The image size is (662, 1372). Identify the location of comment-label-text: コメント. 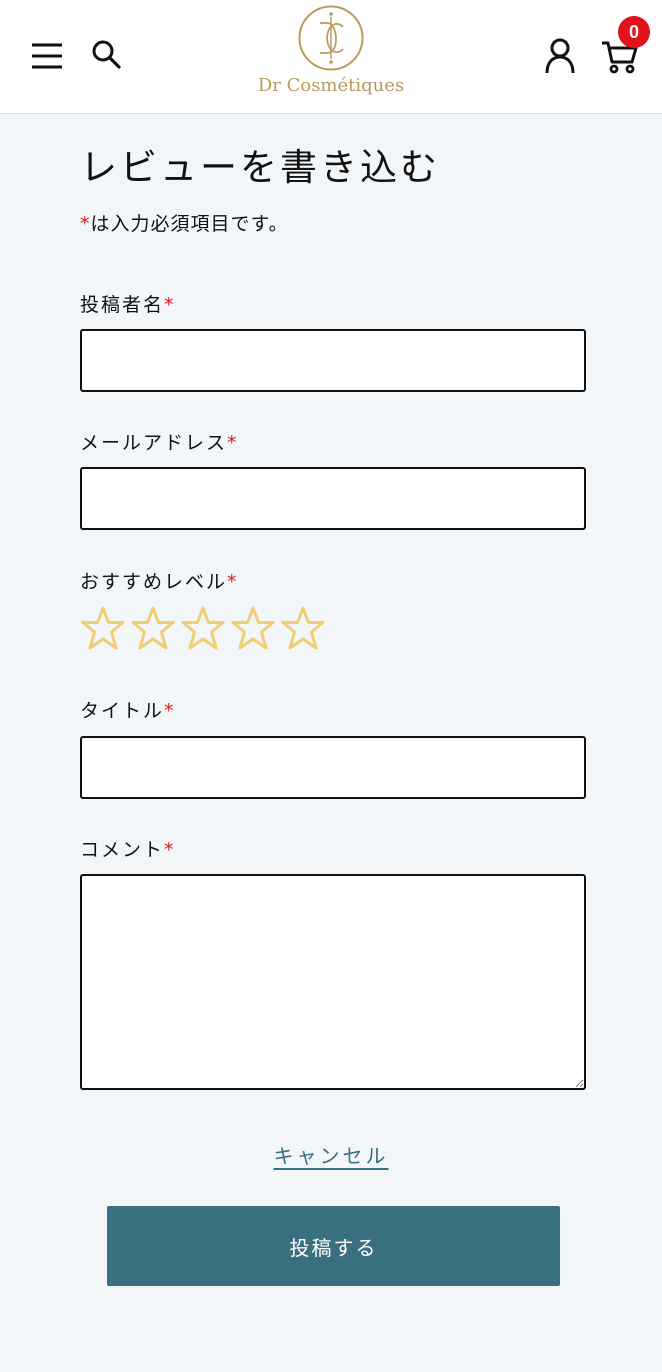
(122, 850).